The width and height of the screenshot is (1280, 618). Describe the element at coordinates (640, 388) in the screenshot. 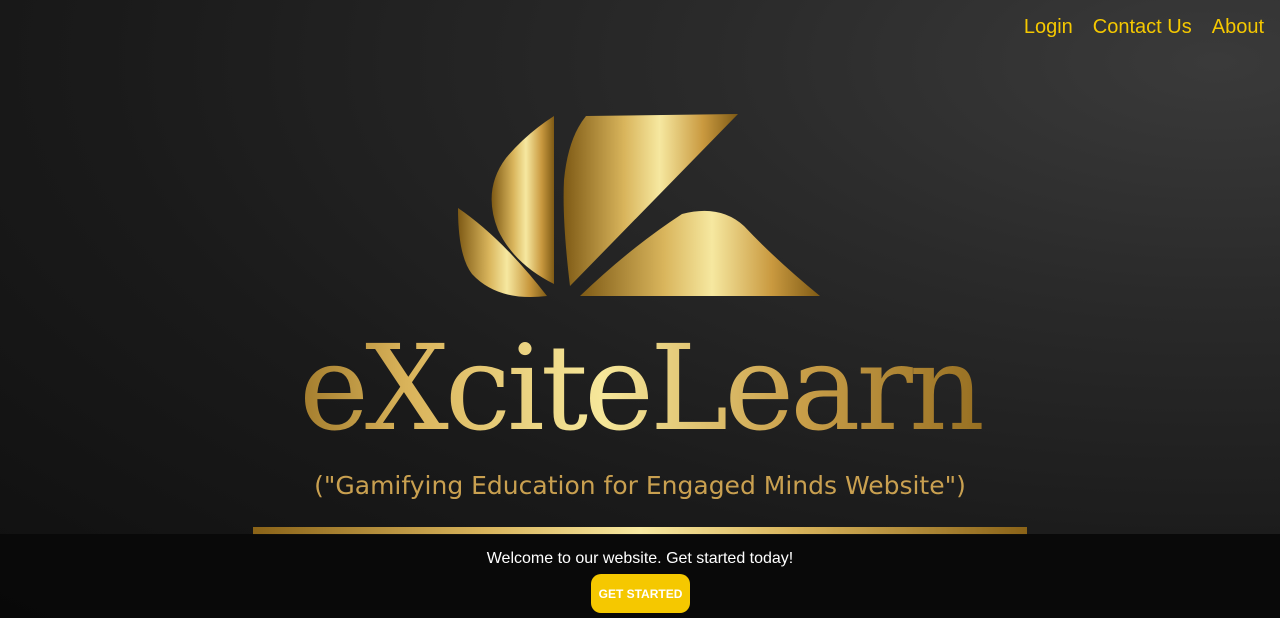

I see `brand-wordmark: eXciteLearn` at that location.